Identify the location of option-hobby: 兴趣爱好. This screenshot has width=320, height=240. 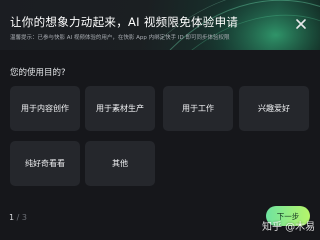
(274, 108).